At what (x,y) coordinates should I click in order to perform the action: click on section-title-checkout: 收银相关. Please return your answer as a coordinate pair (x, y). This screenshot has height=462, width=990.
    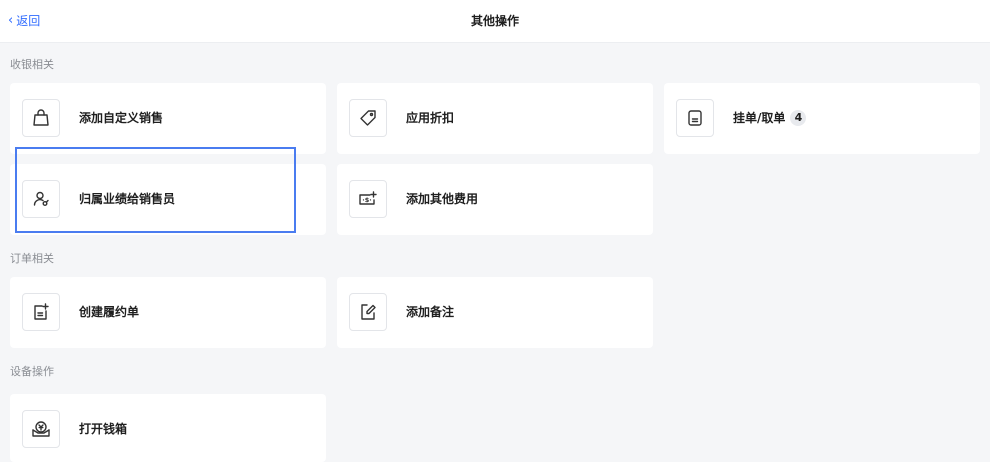
    Looking at the image, I should click on (32, 64).